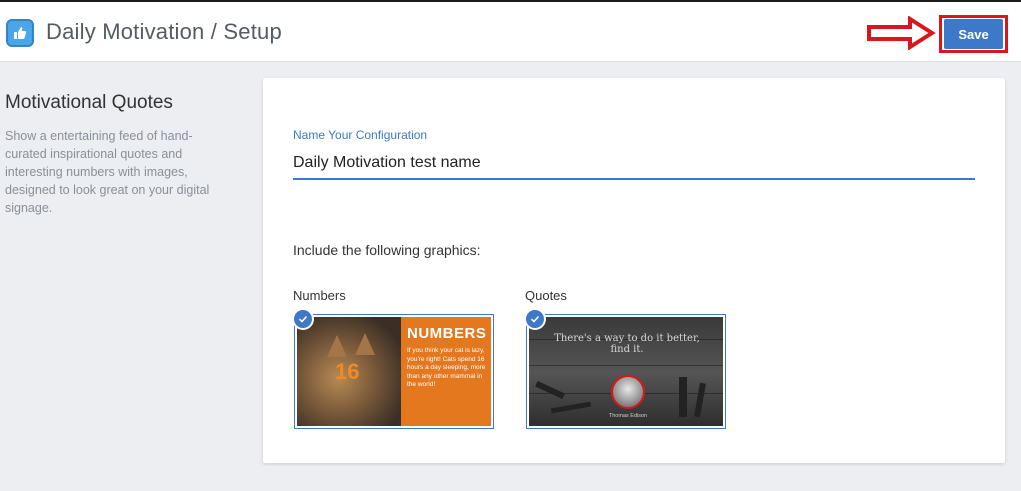  I want to click on header-bar: Daily Motivation / Setup Save, so click(510, 32).